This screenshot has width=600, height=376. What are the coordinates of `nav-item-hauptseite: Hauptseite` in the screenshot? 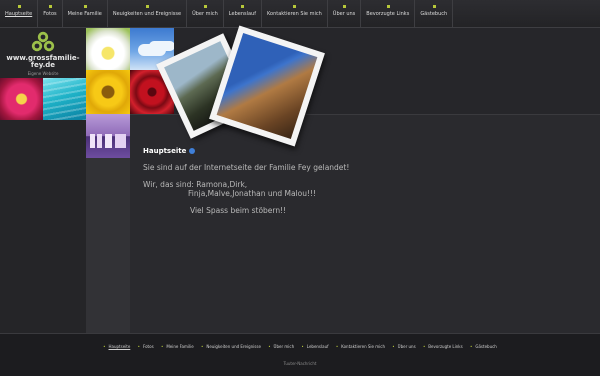 It's located at (19, 13).